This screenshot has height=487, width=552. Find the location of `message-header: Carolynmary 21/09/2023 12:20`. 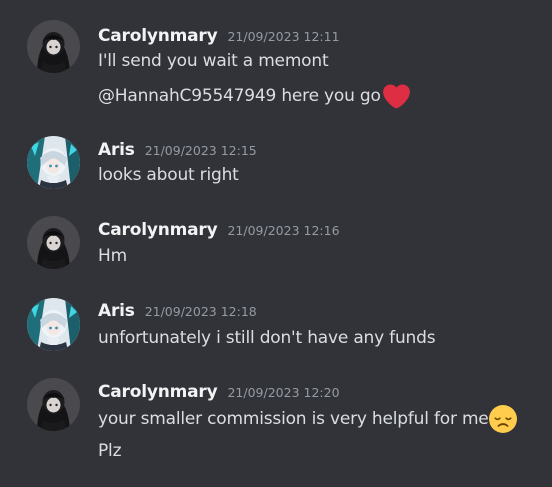

message-header: Carolynmary 21/09/2023 12:20 is located at coordinates (219, 392).